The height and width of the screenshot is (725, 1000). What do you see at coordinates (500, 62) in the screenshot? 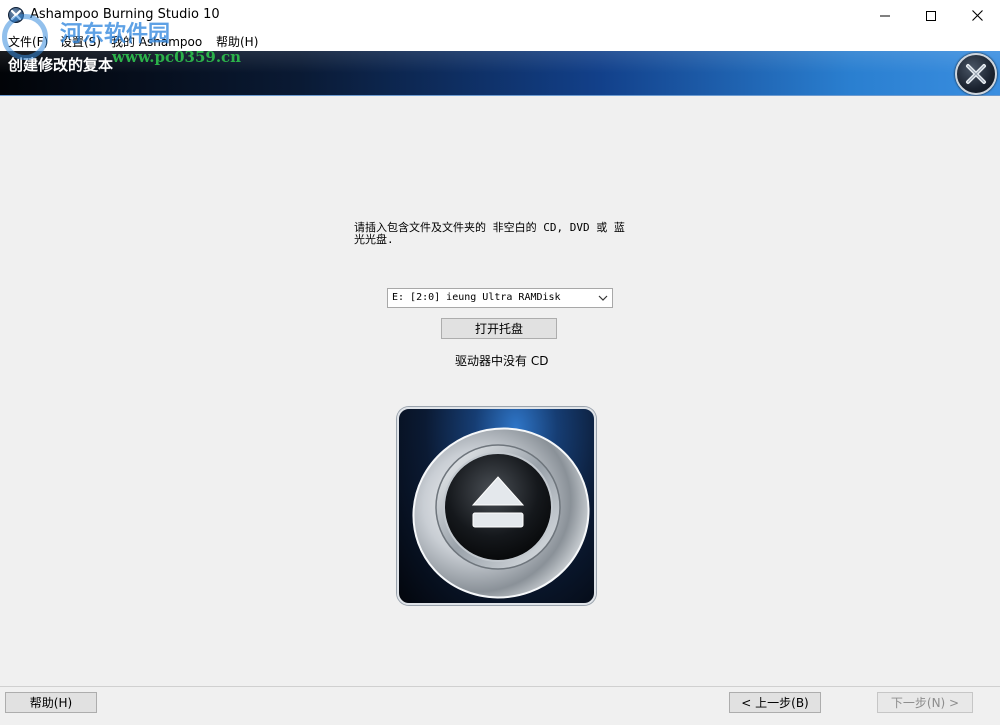
I see `header-shine` at bounding box center [500, 62].